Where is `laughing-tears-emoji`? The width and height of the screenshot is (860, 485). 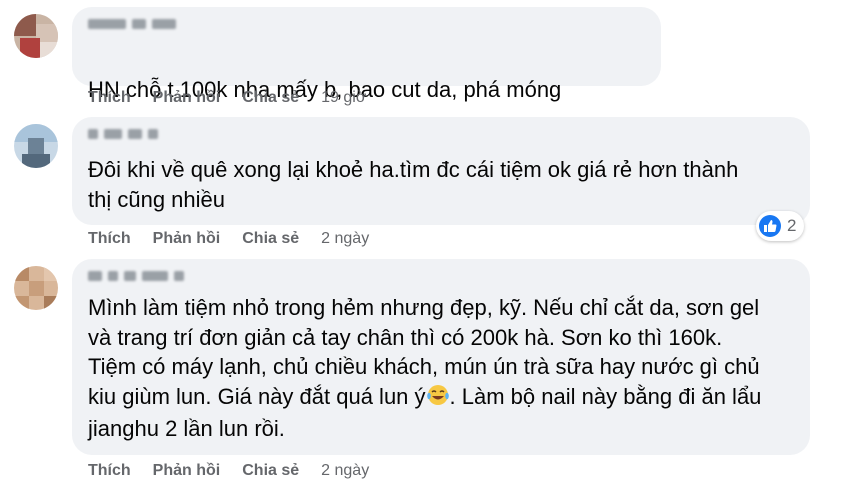
laughing-tears-emoji is located at coordinates (438, 399).